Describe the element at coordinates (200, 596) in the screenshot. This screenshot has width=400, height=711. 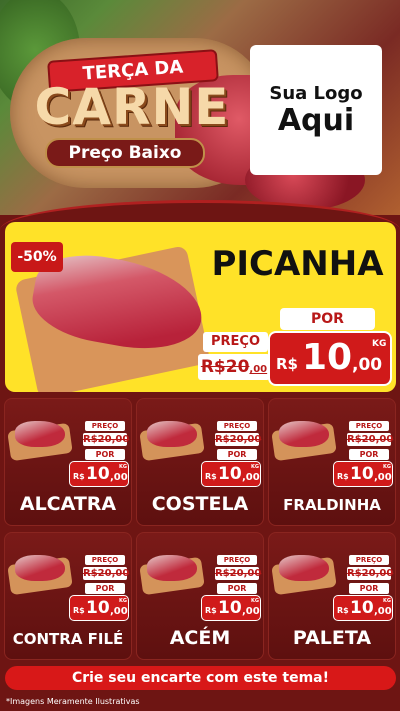
I see `product-card-acem: PREÇO R$20,00 POR R$ 10 ,00 KG ACÉM` at that location.